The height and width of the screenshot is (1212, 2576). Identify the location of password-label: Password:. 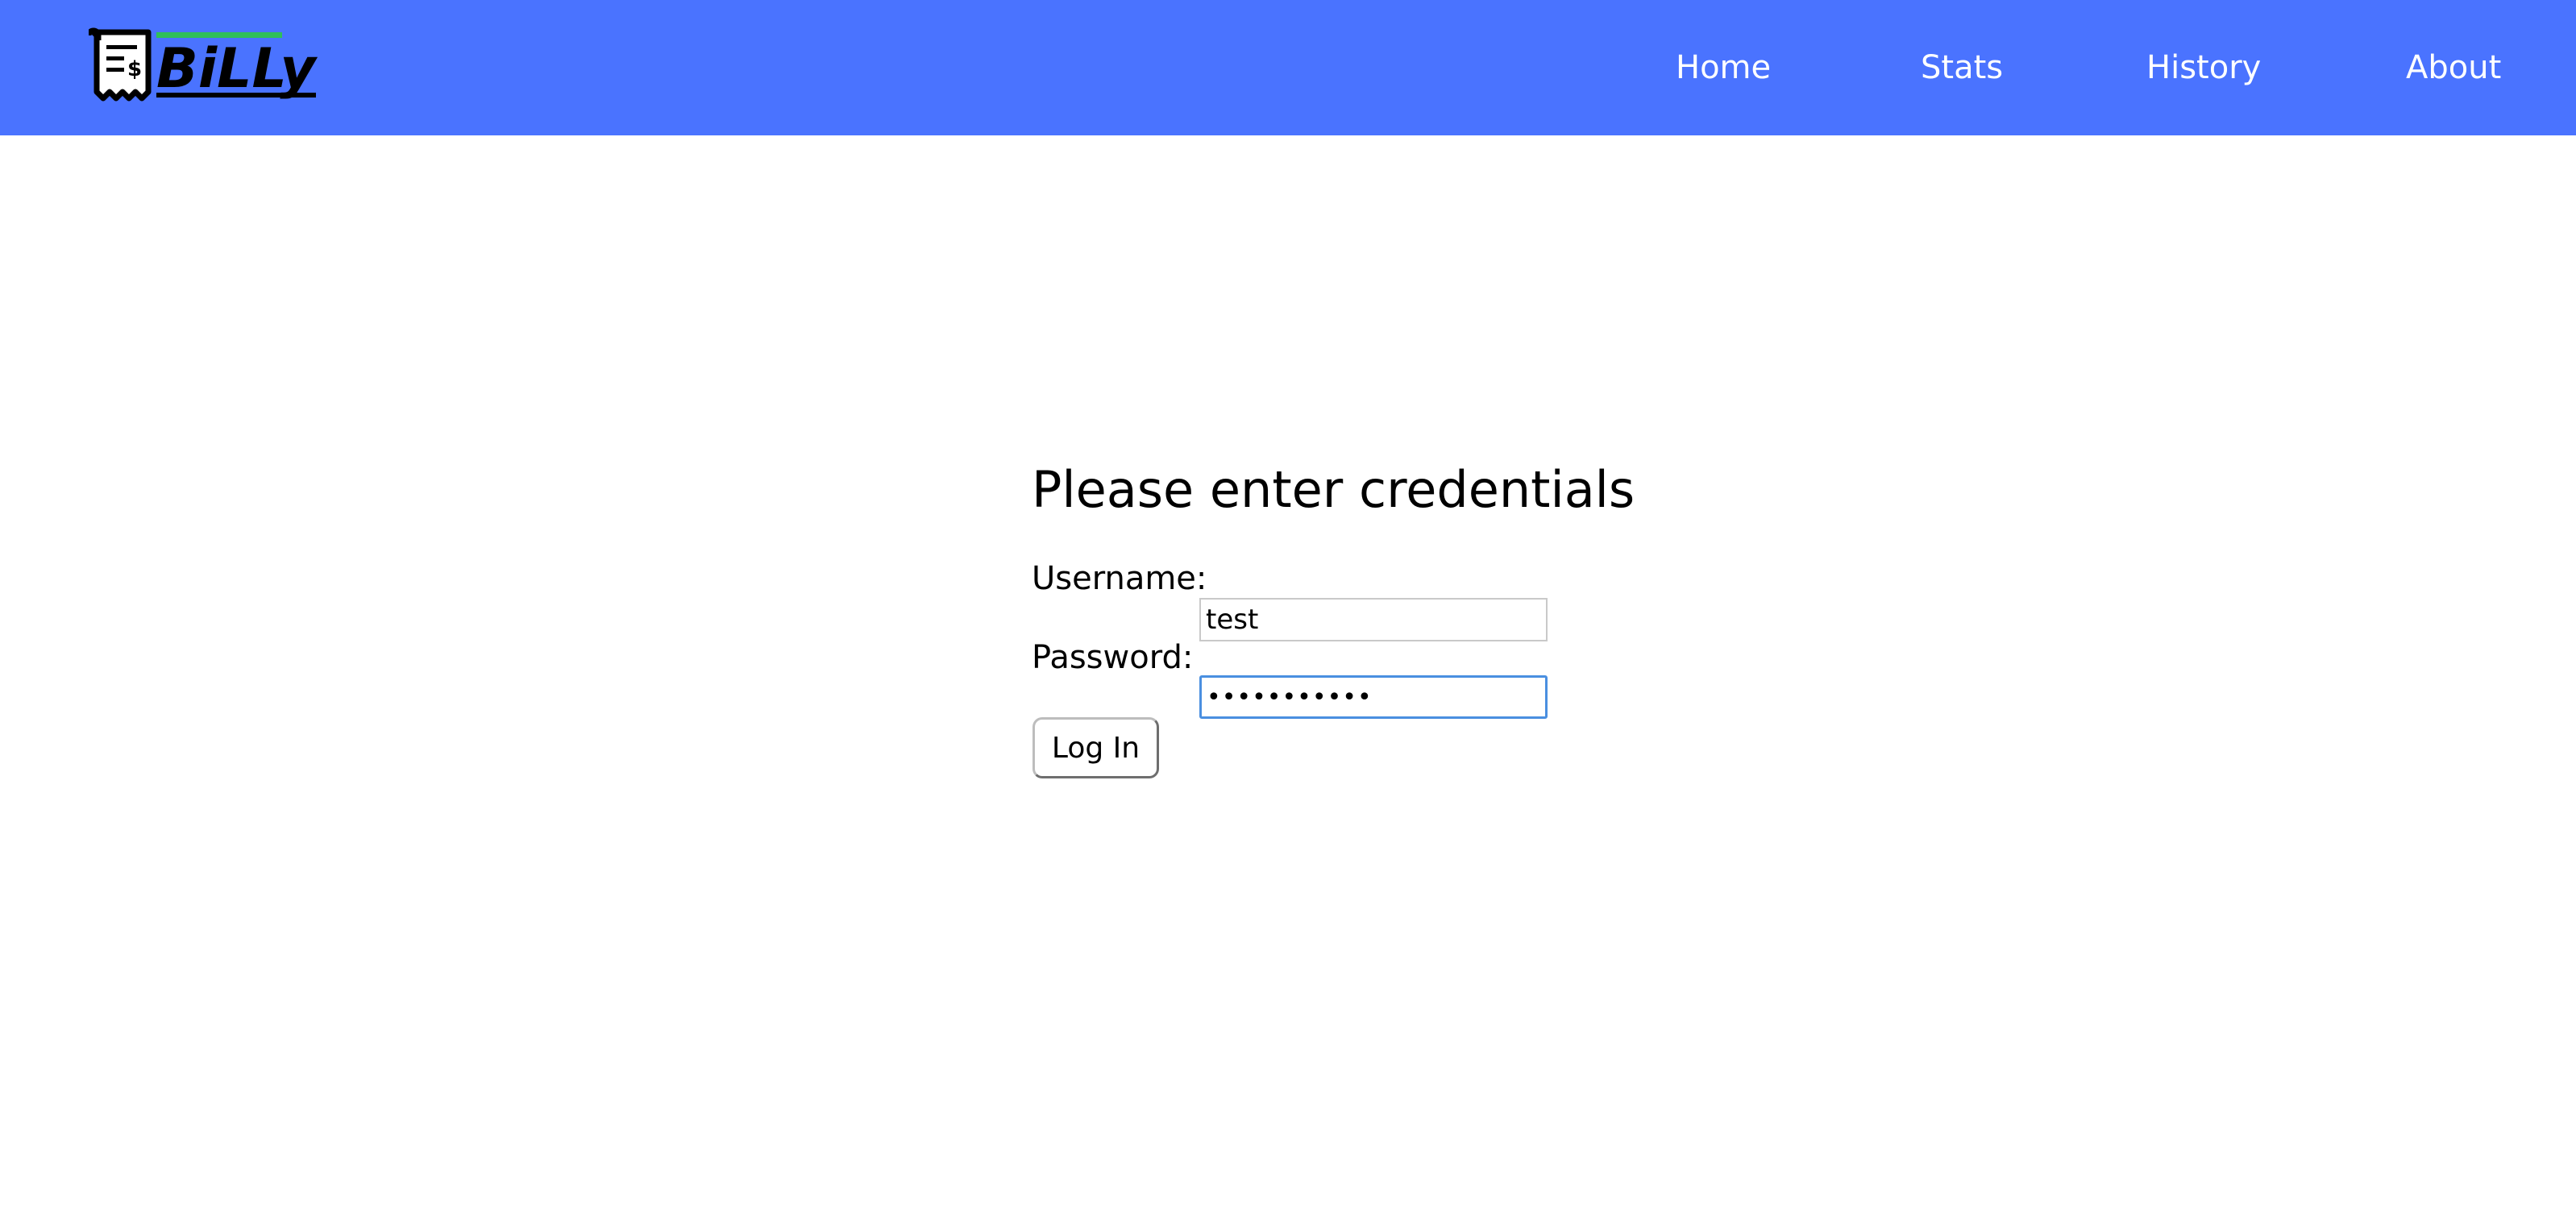
(1113, 657).